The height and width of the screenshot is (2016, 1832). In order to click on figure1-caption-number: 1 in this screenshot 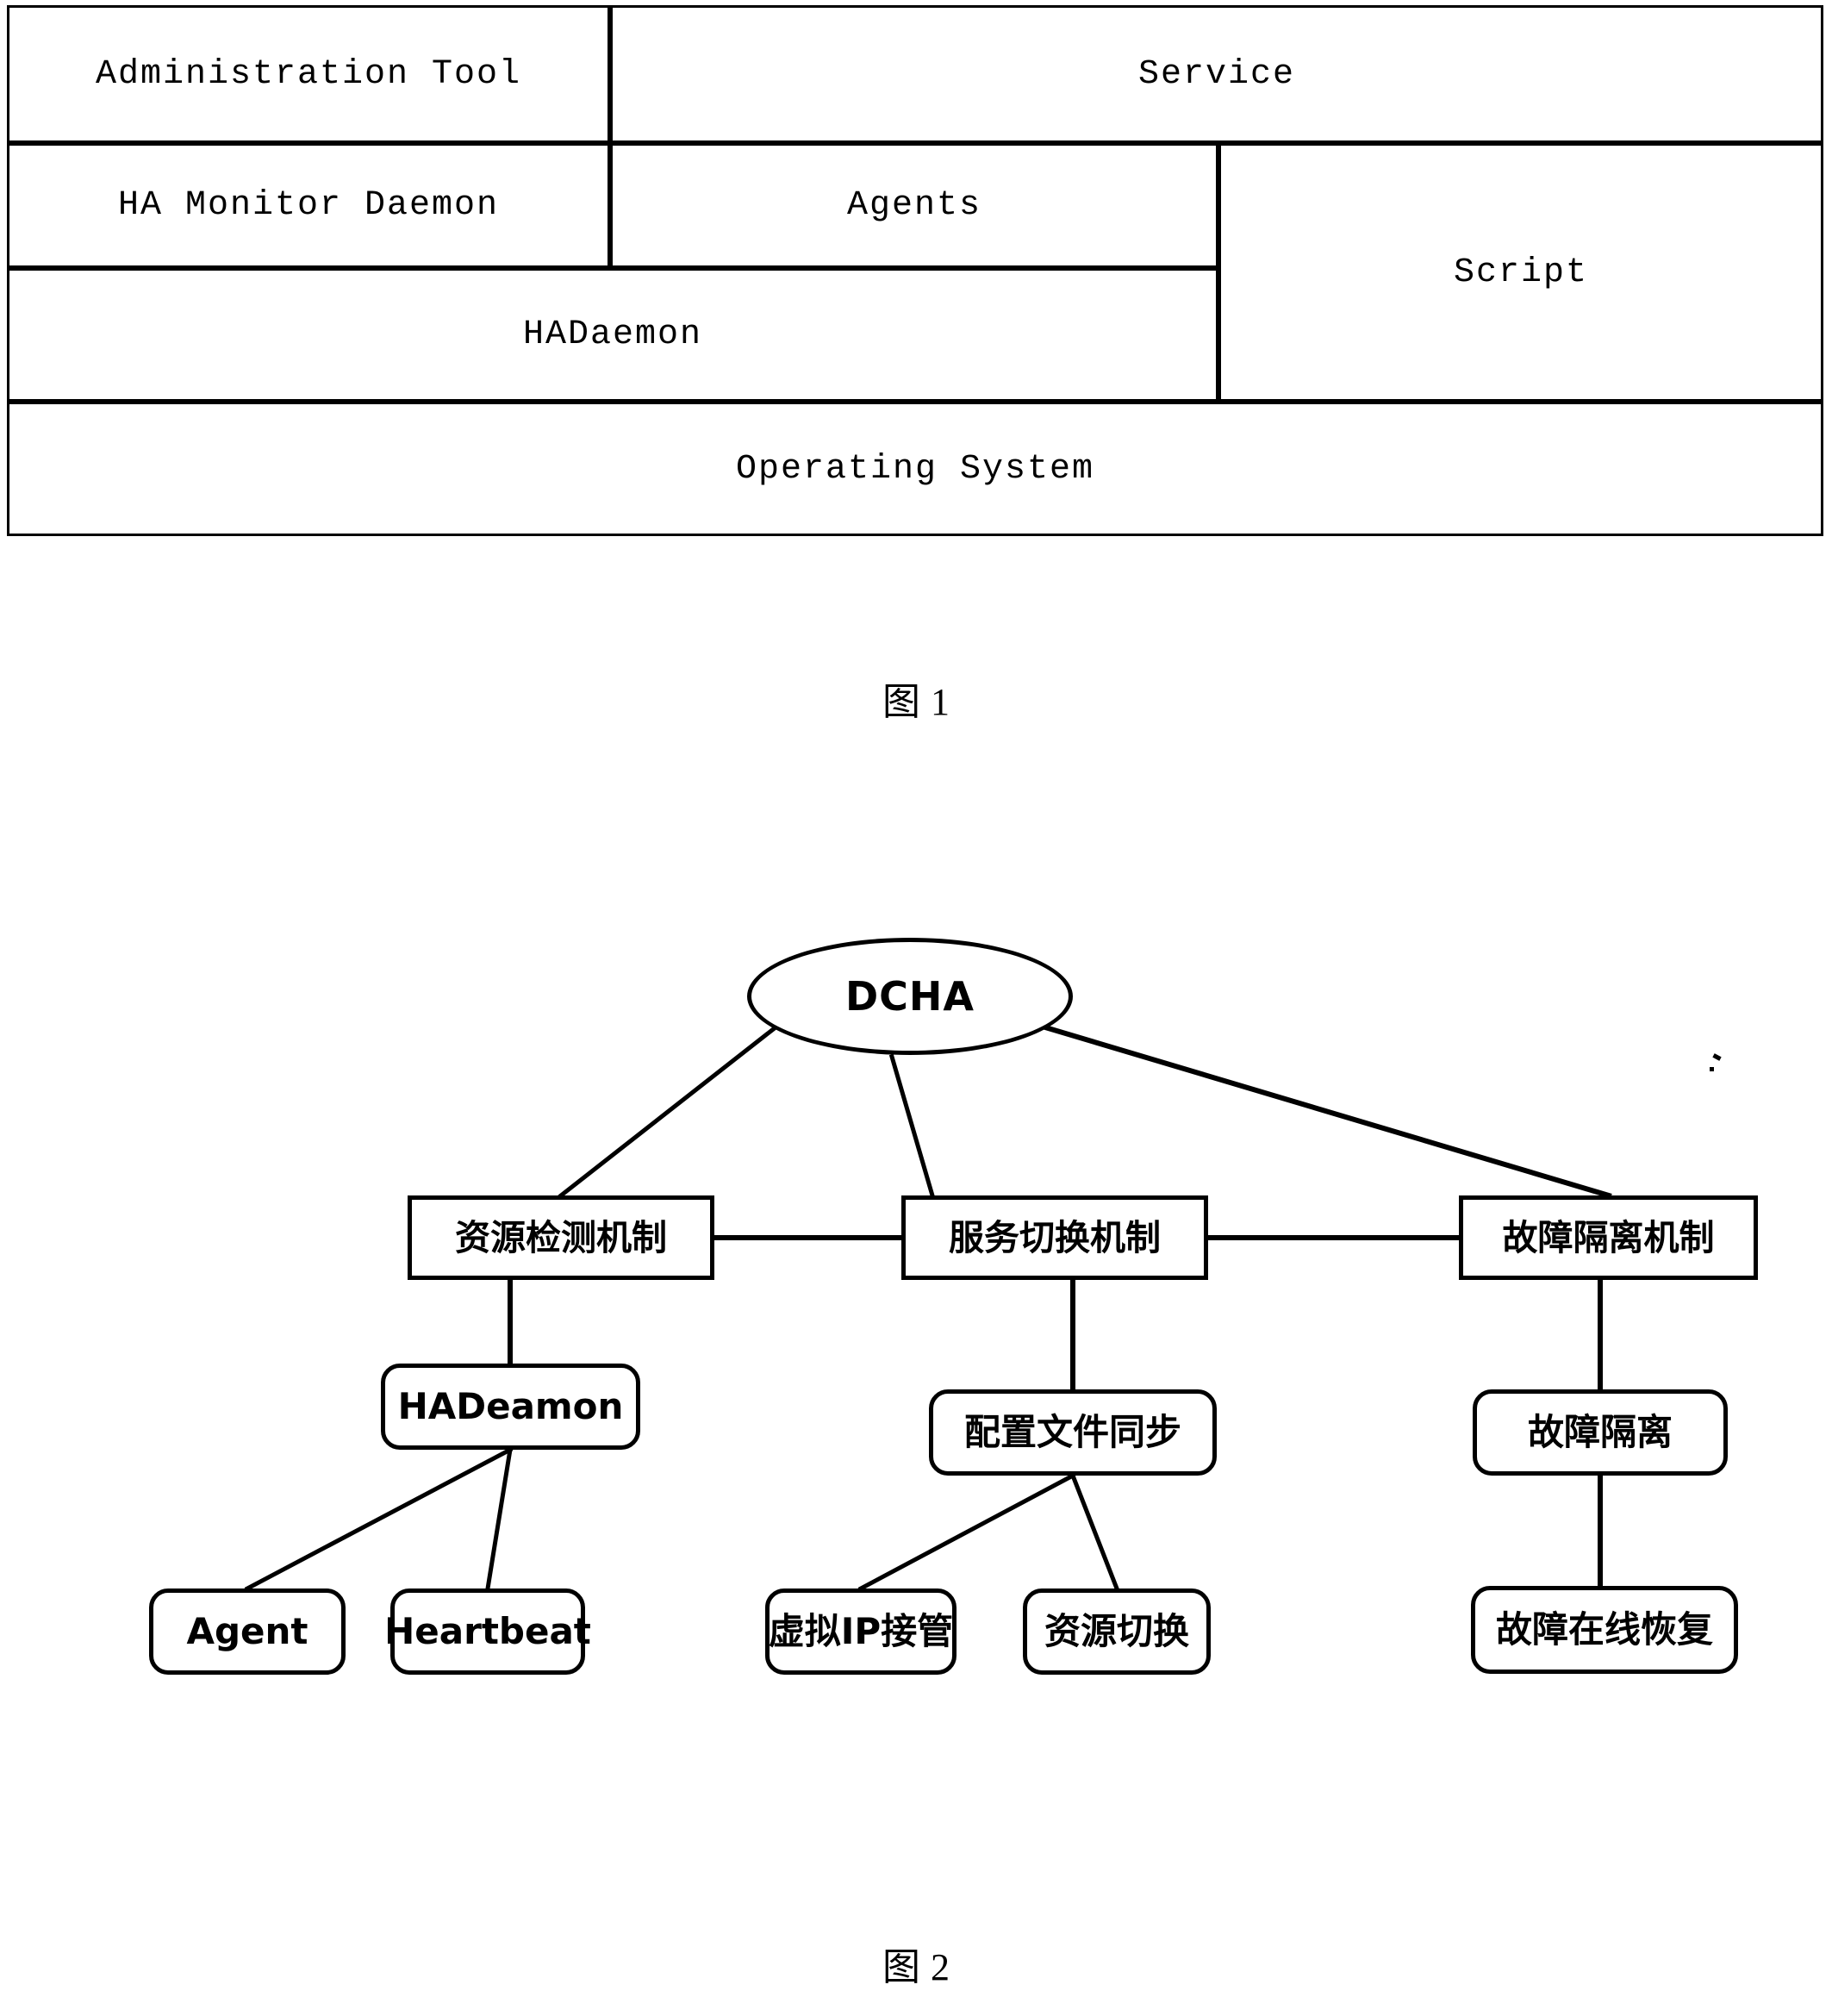, I will do `click(940, 702)`.